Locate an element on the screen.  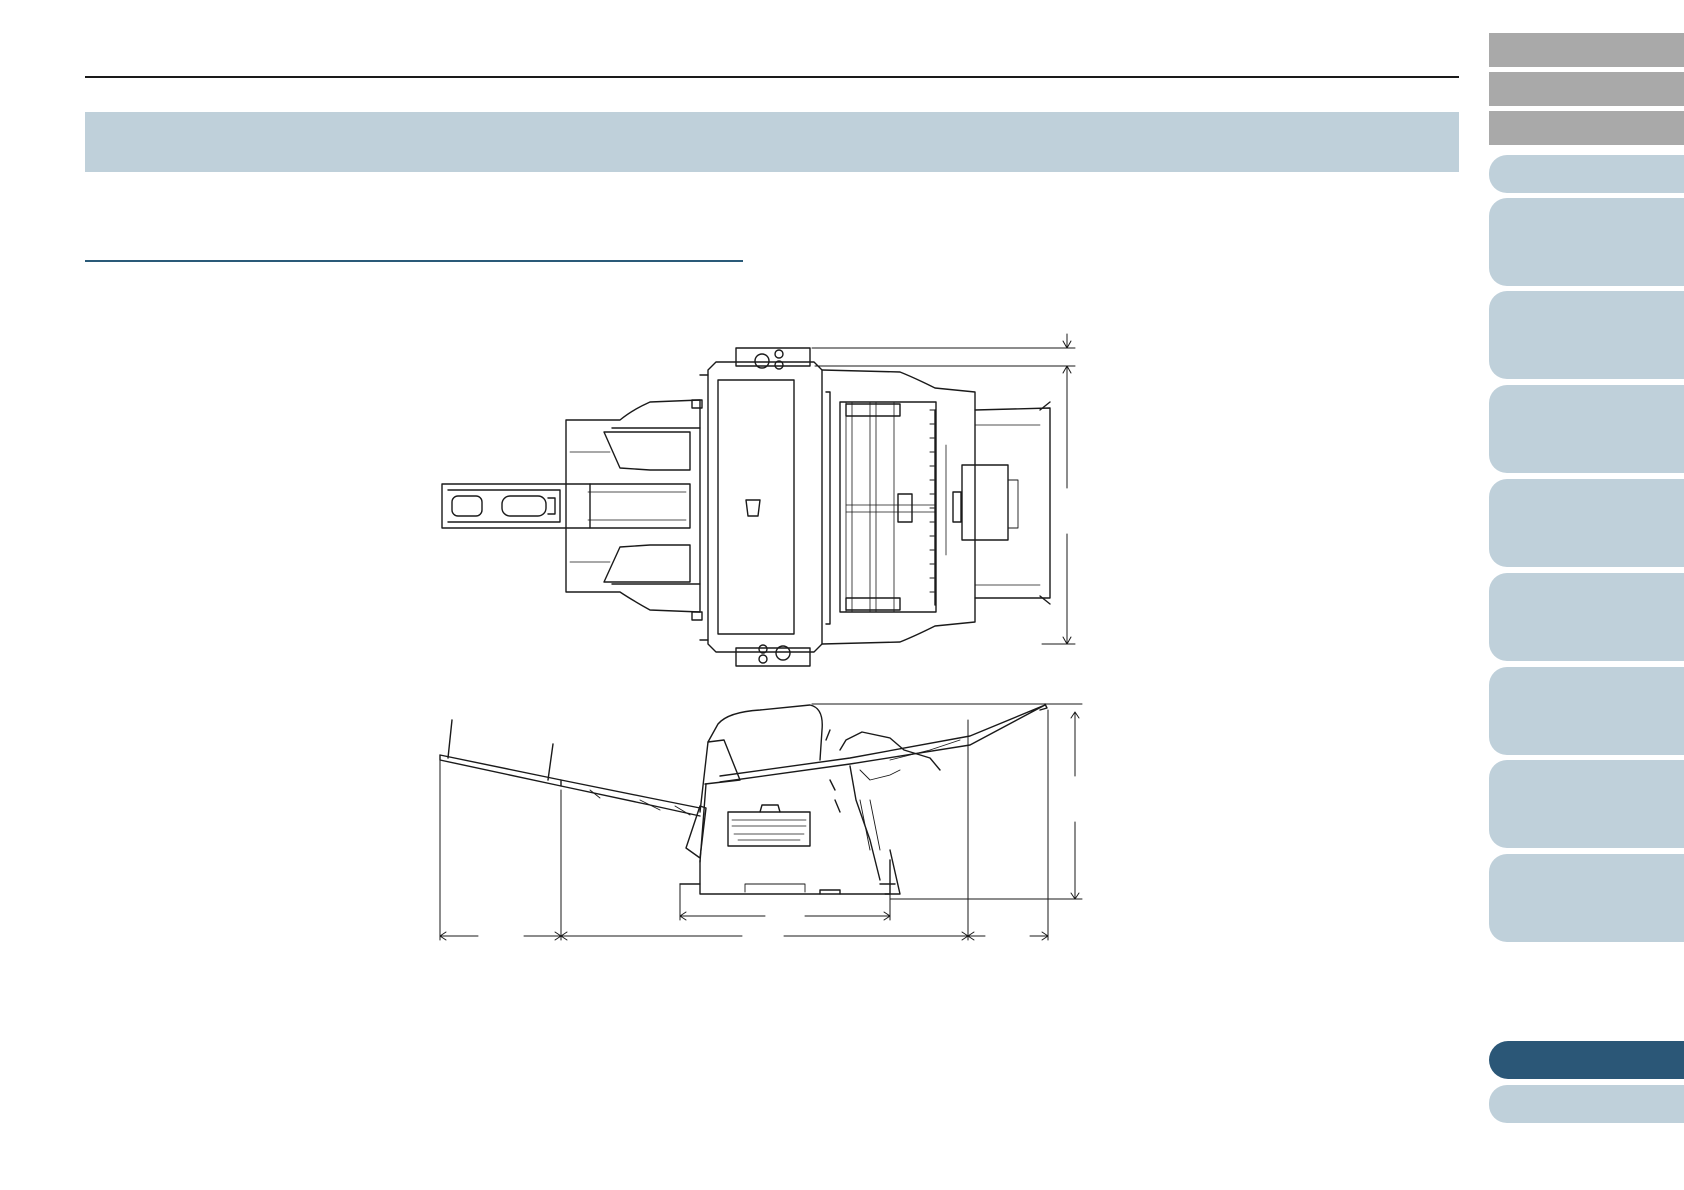
side-view-dimension-lines is located at coordinates (761, 822).